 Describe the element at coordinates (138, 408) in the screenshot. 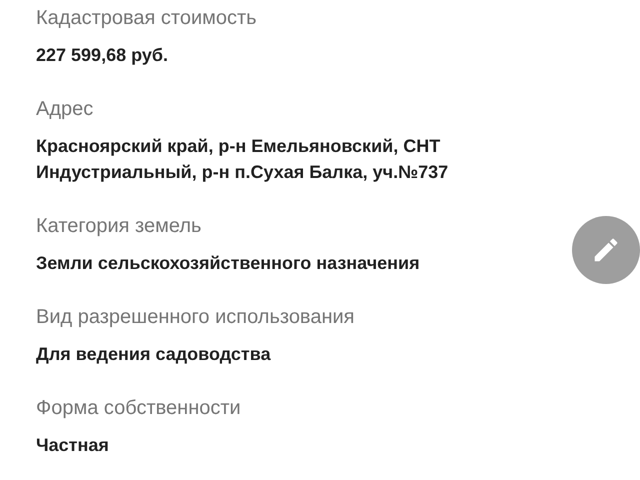

I see `field-label: Форма собственности` at that location.